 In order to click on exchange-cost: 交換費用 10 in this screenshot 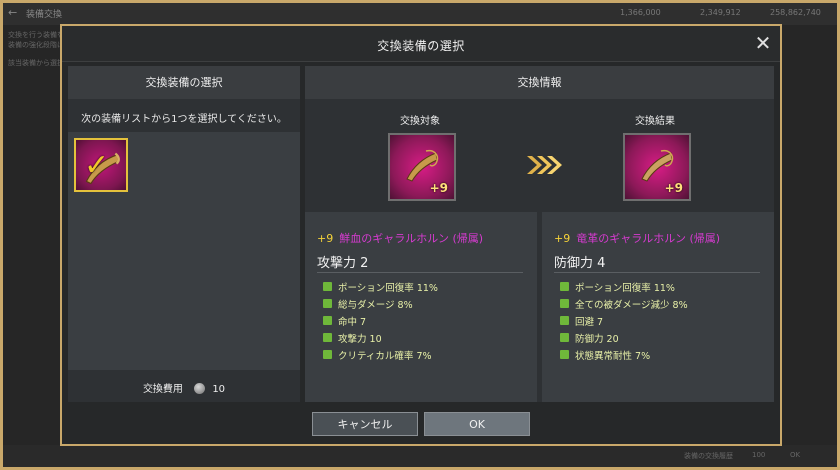, I will do `click(184, 387)`.